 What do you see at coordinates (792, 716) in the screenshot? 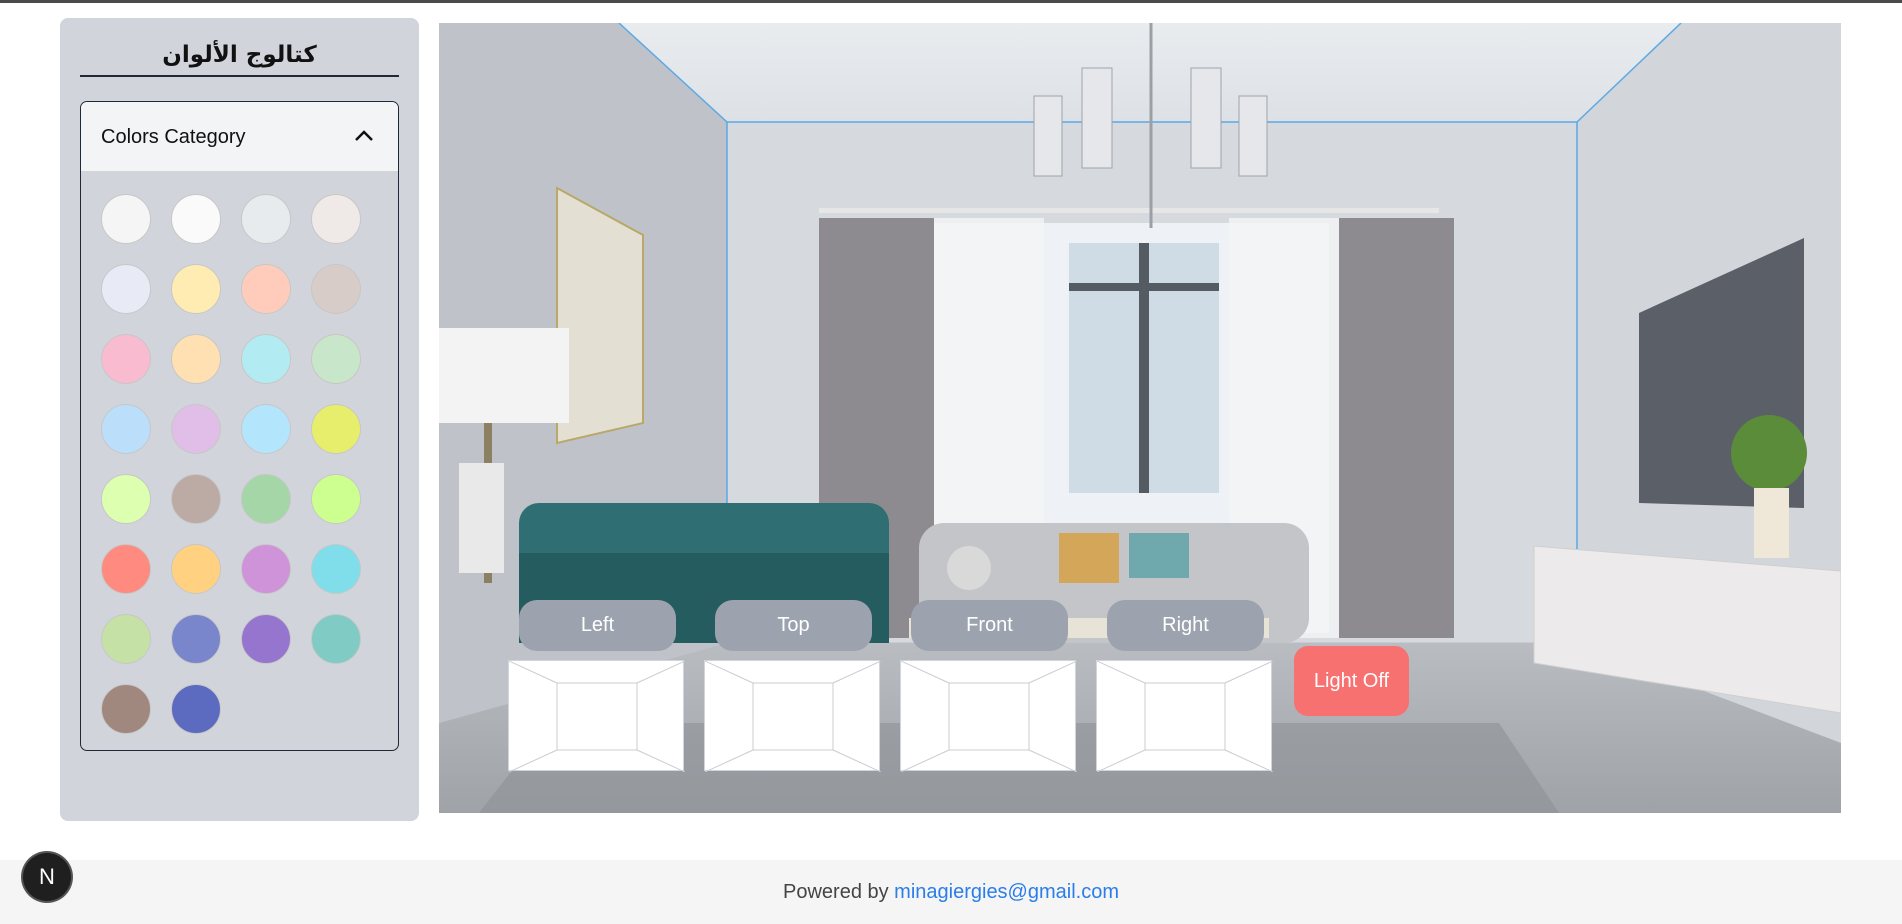
I see `top-view-thumbnail` at bounding box center [792, 716].